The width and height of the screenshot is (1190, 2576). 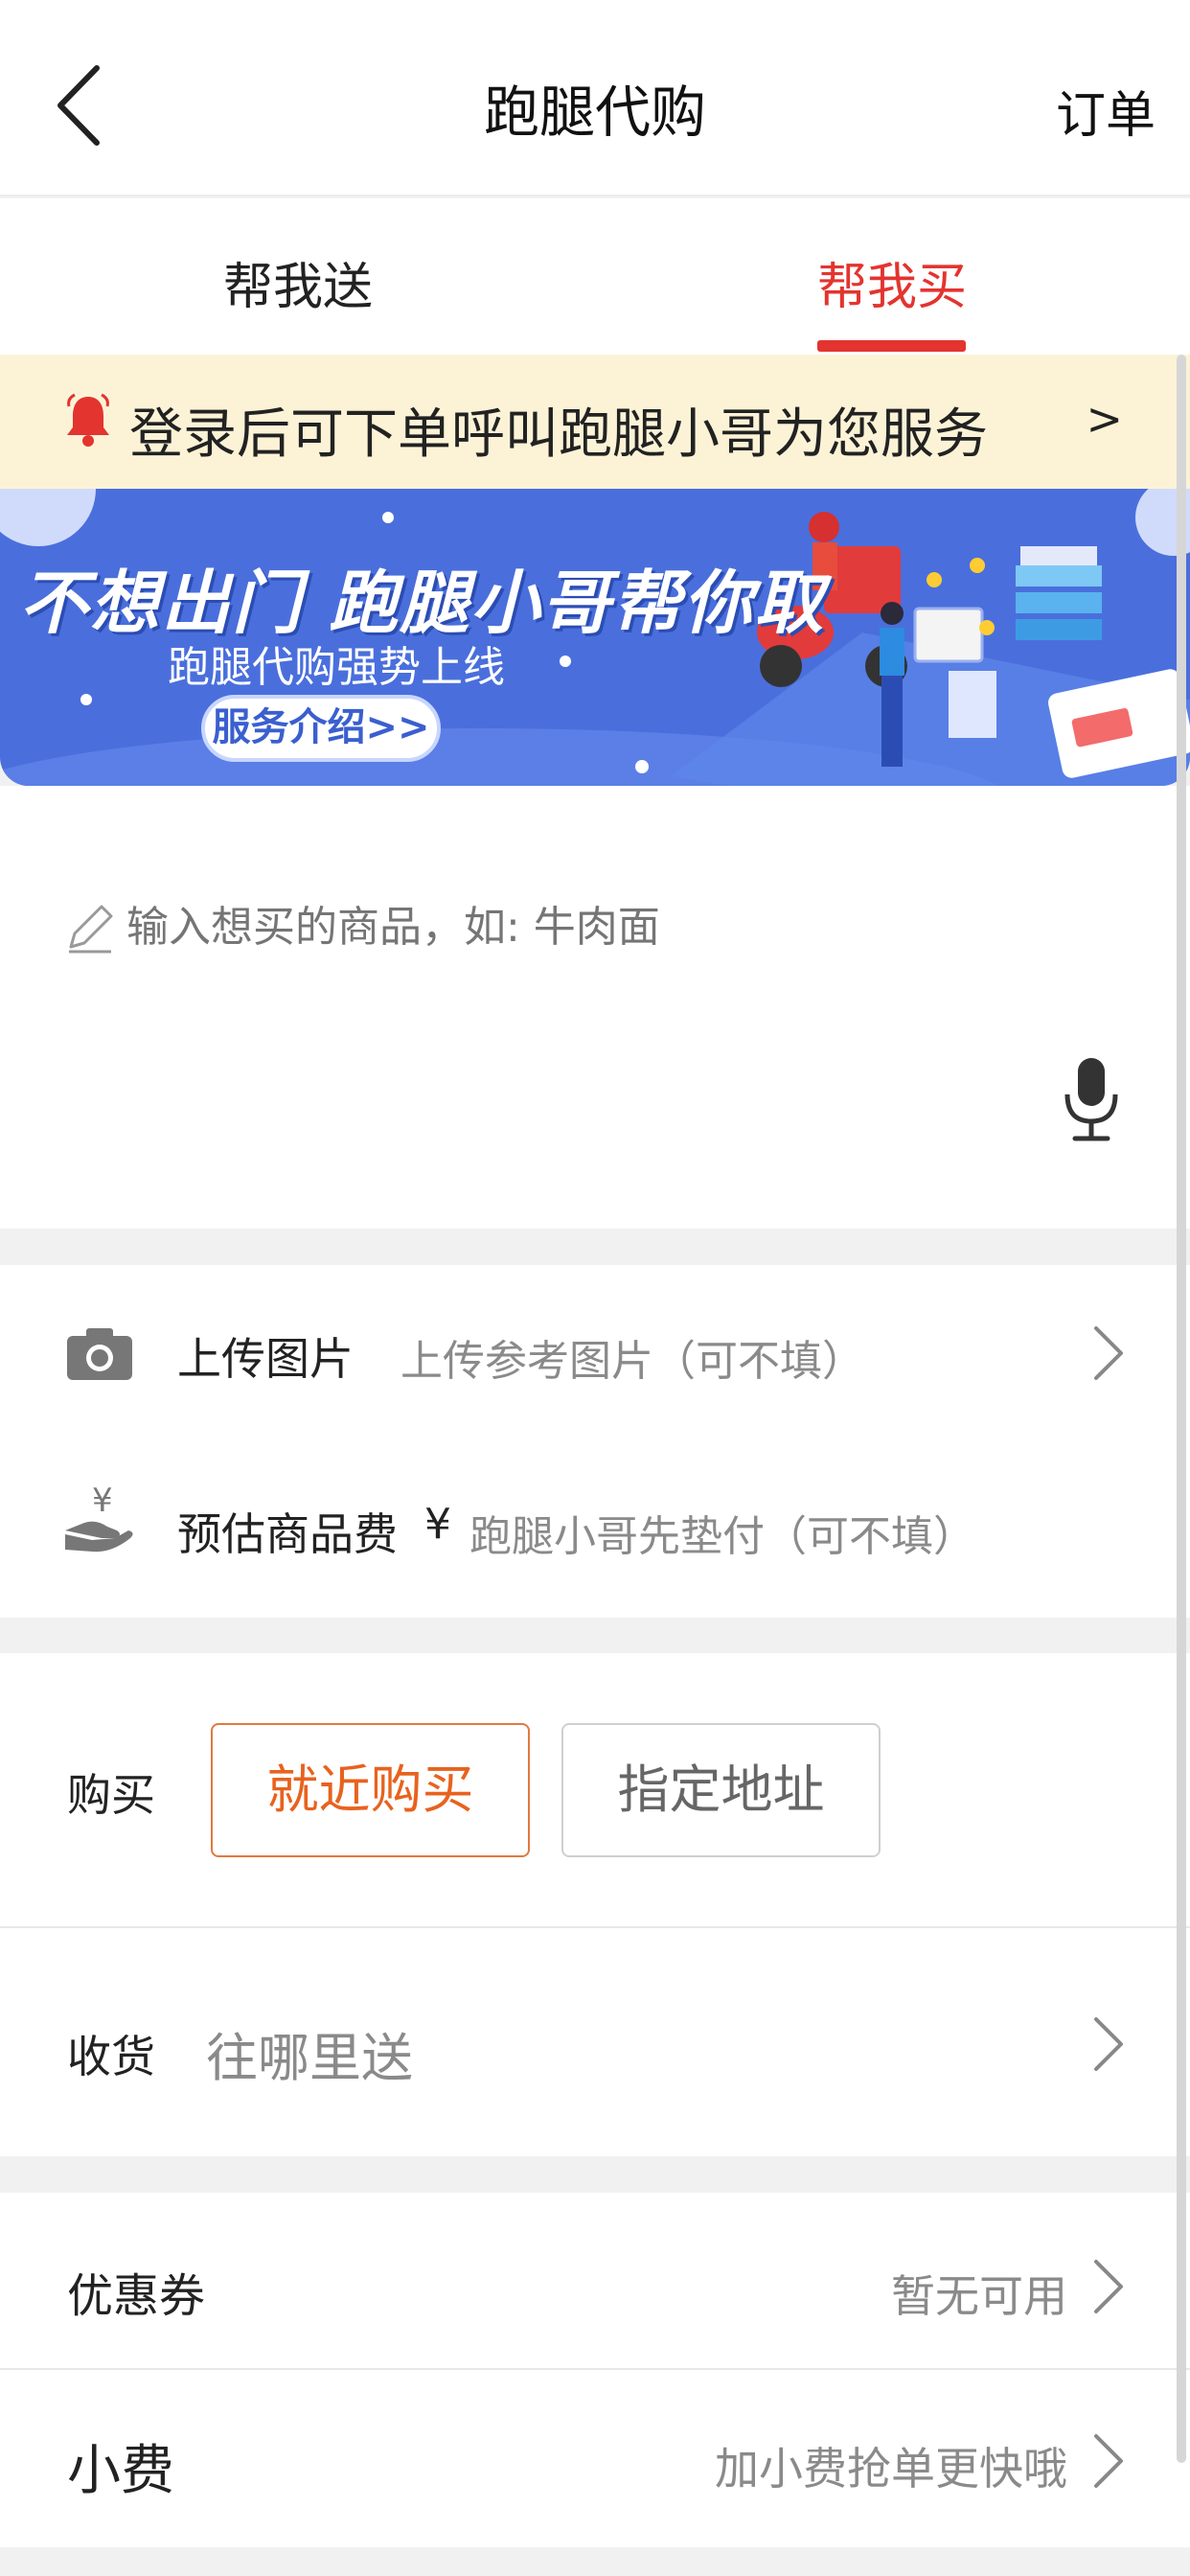 What do you see at coordinates (891, 346) in the screenshot?
I see `active-tab-indicator` at bounding box center [891, 346].